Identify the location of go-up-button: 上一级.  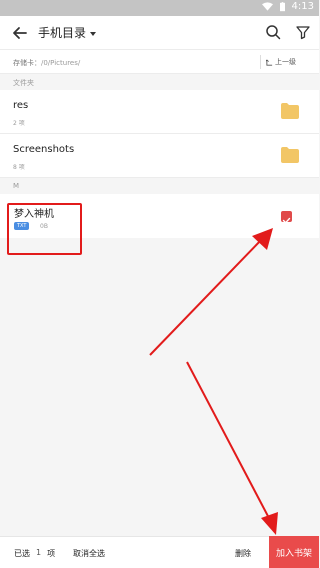
(281, 62).